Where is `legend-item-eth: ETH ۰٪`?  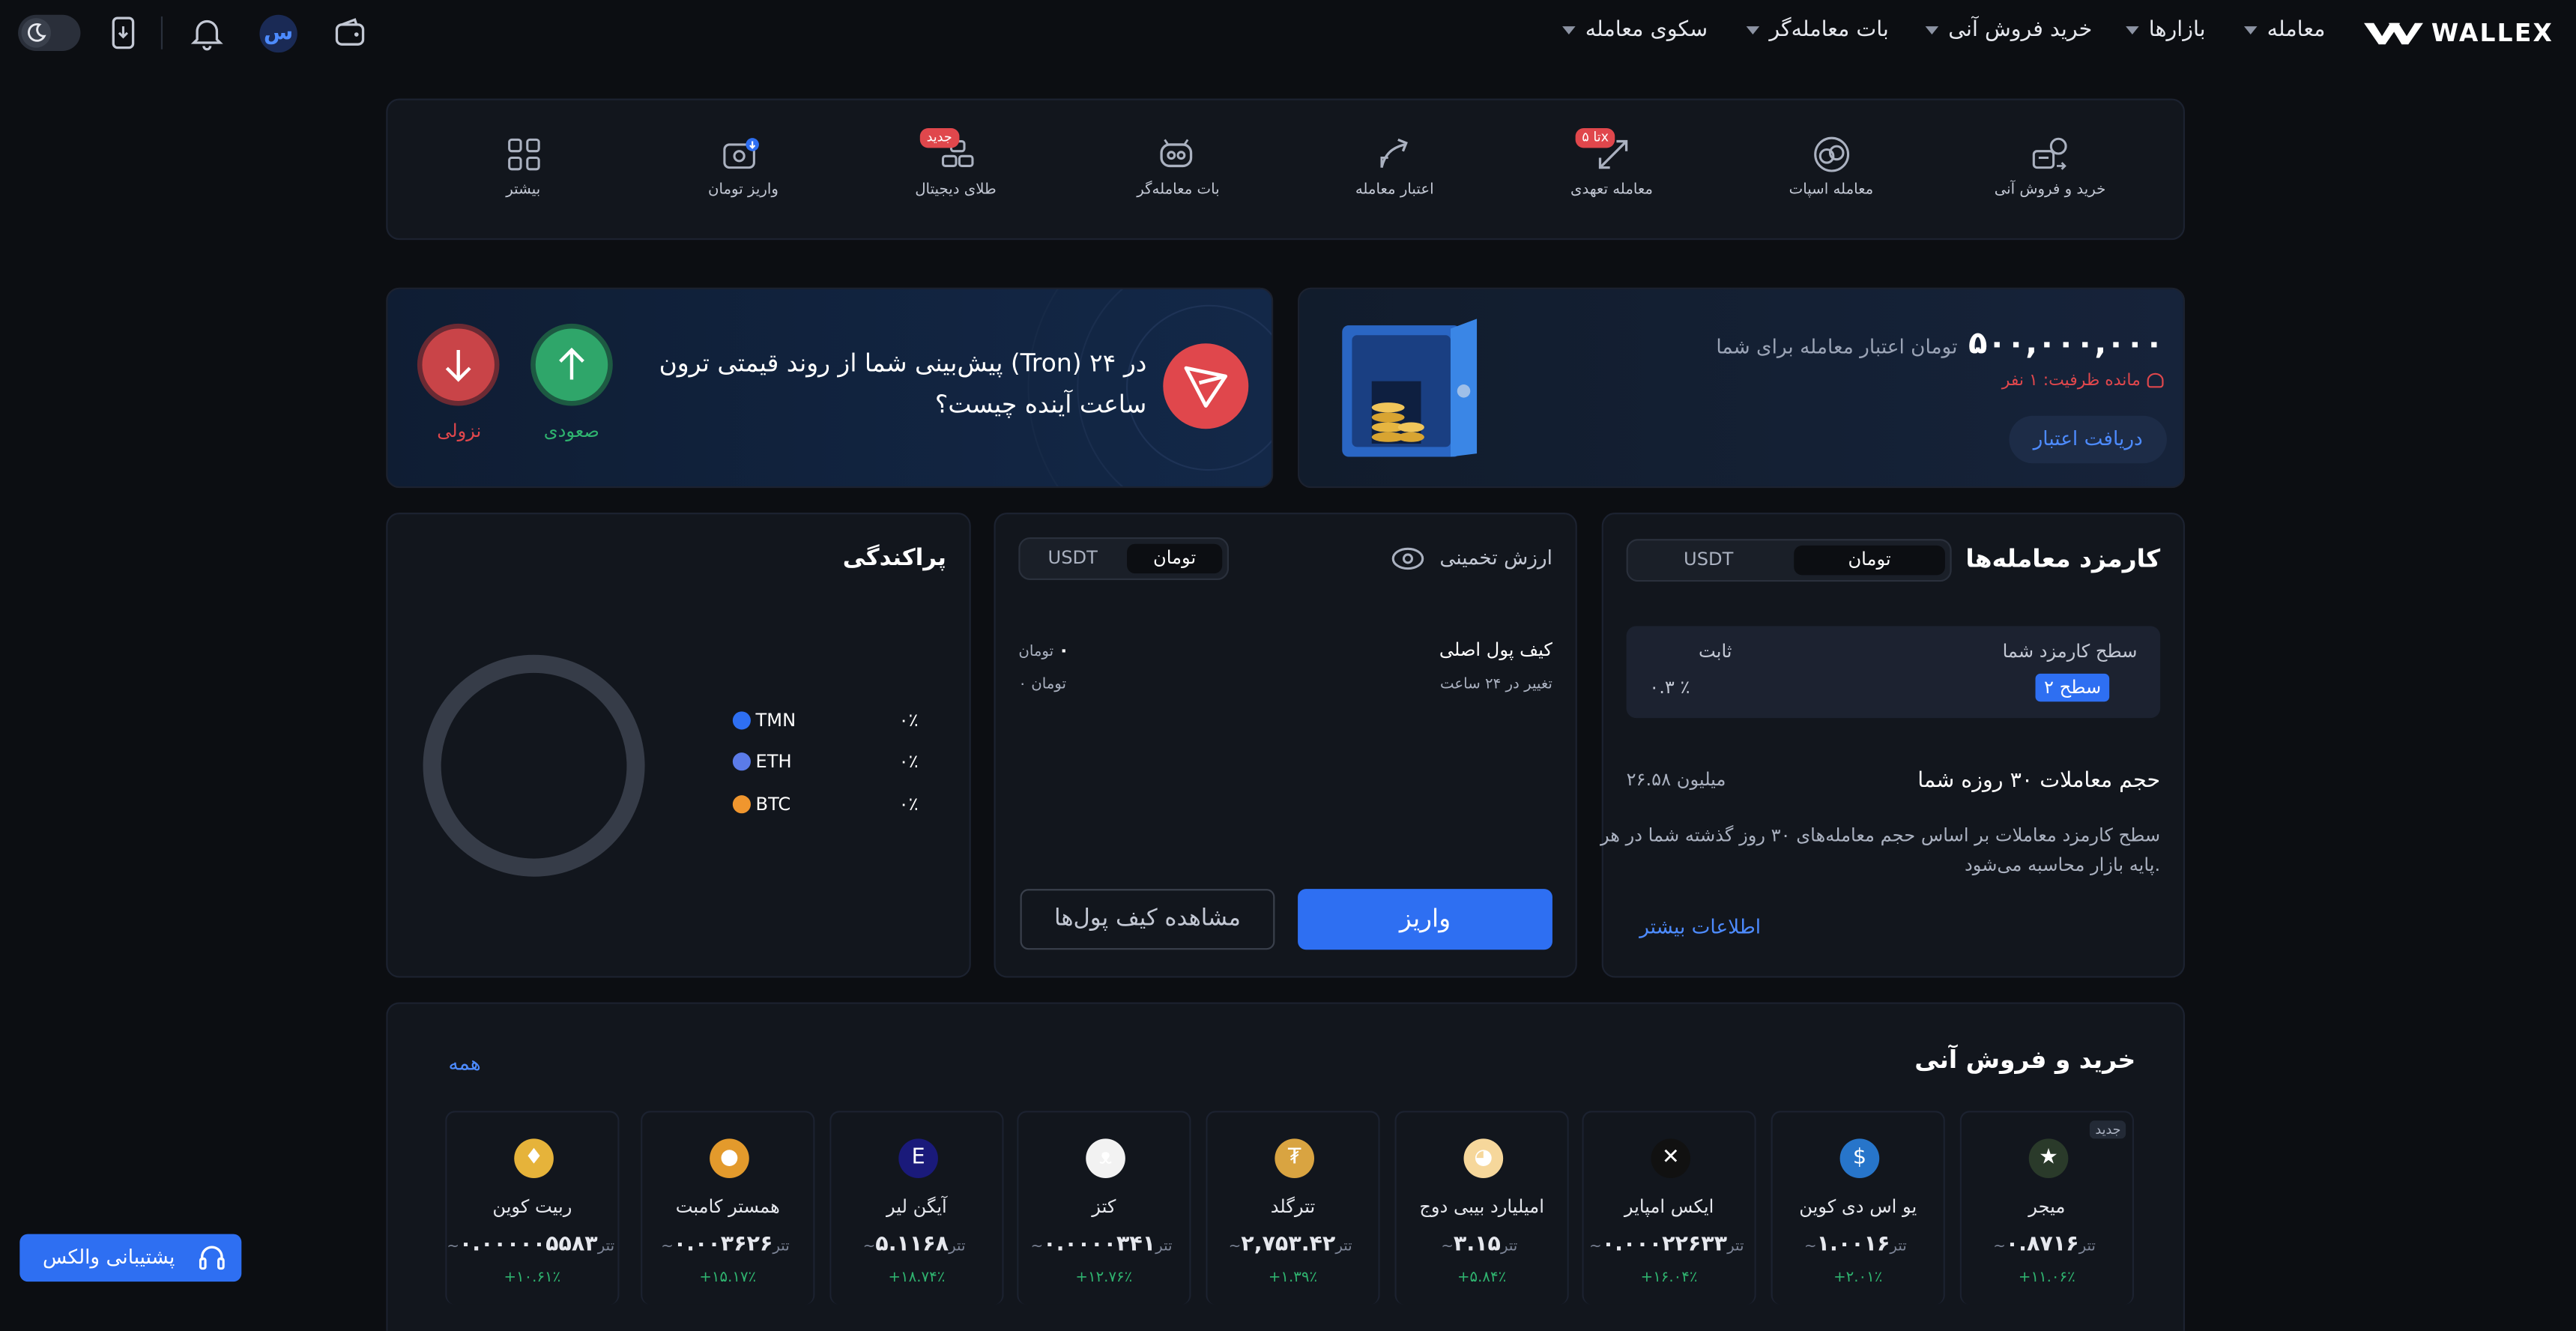 legend-item-eth: ETH ۰٪ is located at coordinates (824, 762).